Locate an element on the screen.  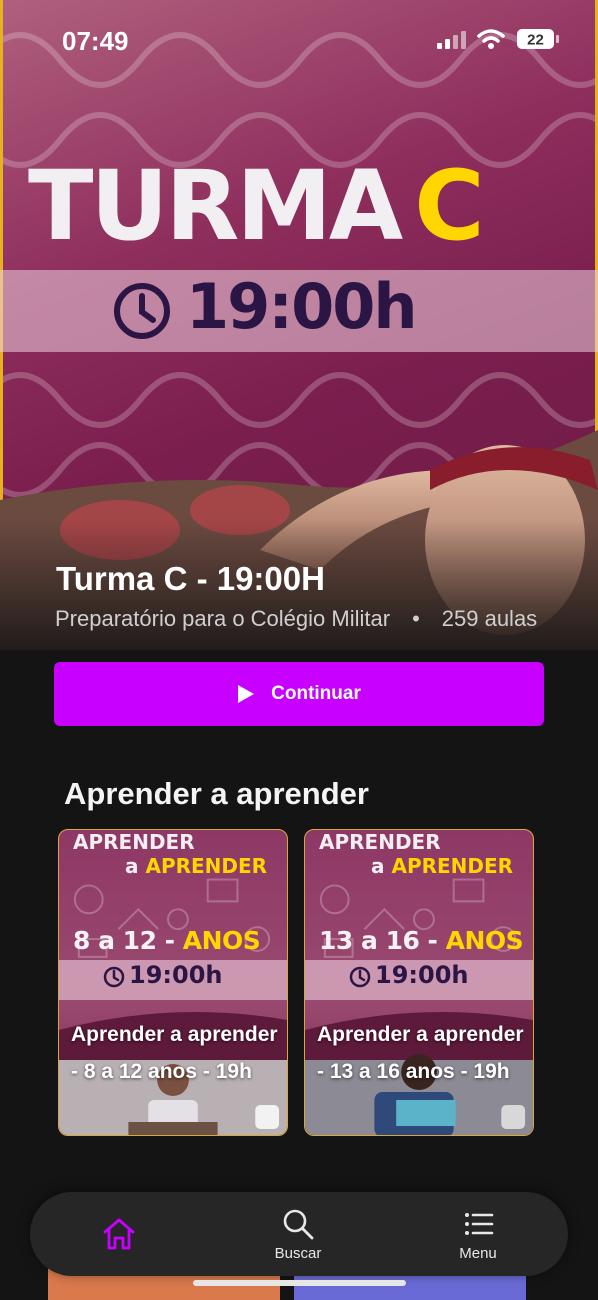
nav-menu-label: Menu is located at coordinates (478, 1253).